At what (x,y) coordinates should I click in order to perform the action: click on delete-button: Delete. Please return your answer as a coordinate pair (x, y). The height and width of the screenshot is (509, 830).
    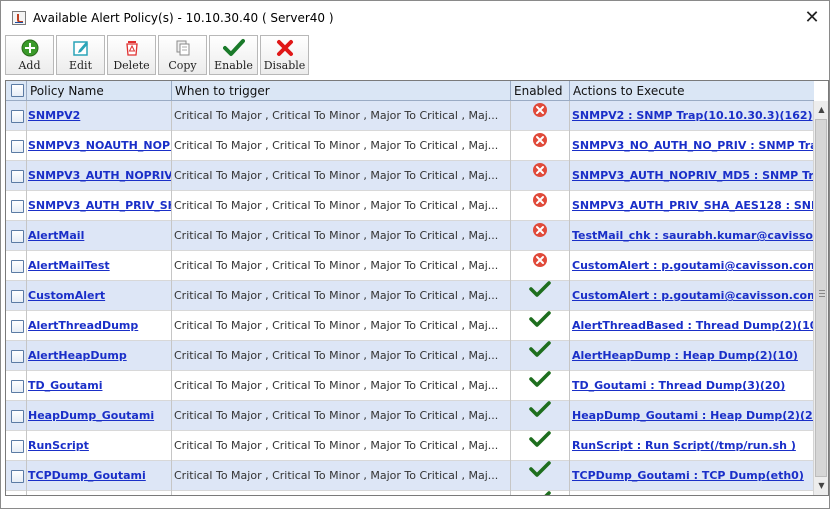
    Looking at the image, I should click on (131, 55).